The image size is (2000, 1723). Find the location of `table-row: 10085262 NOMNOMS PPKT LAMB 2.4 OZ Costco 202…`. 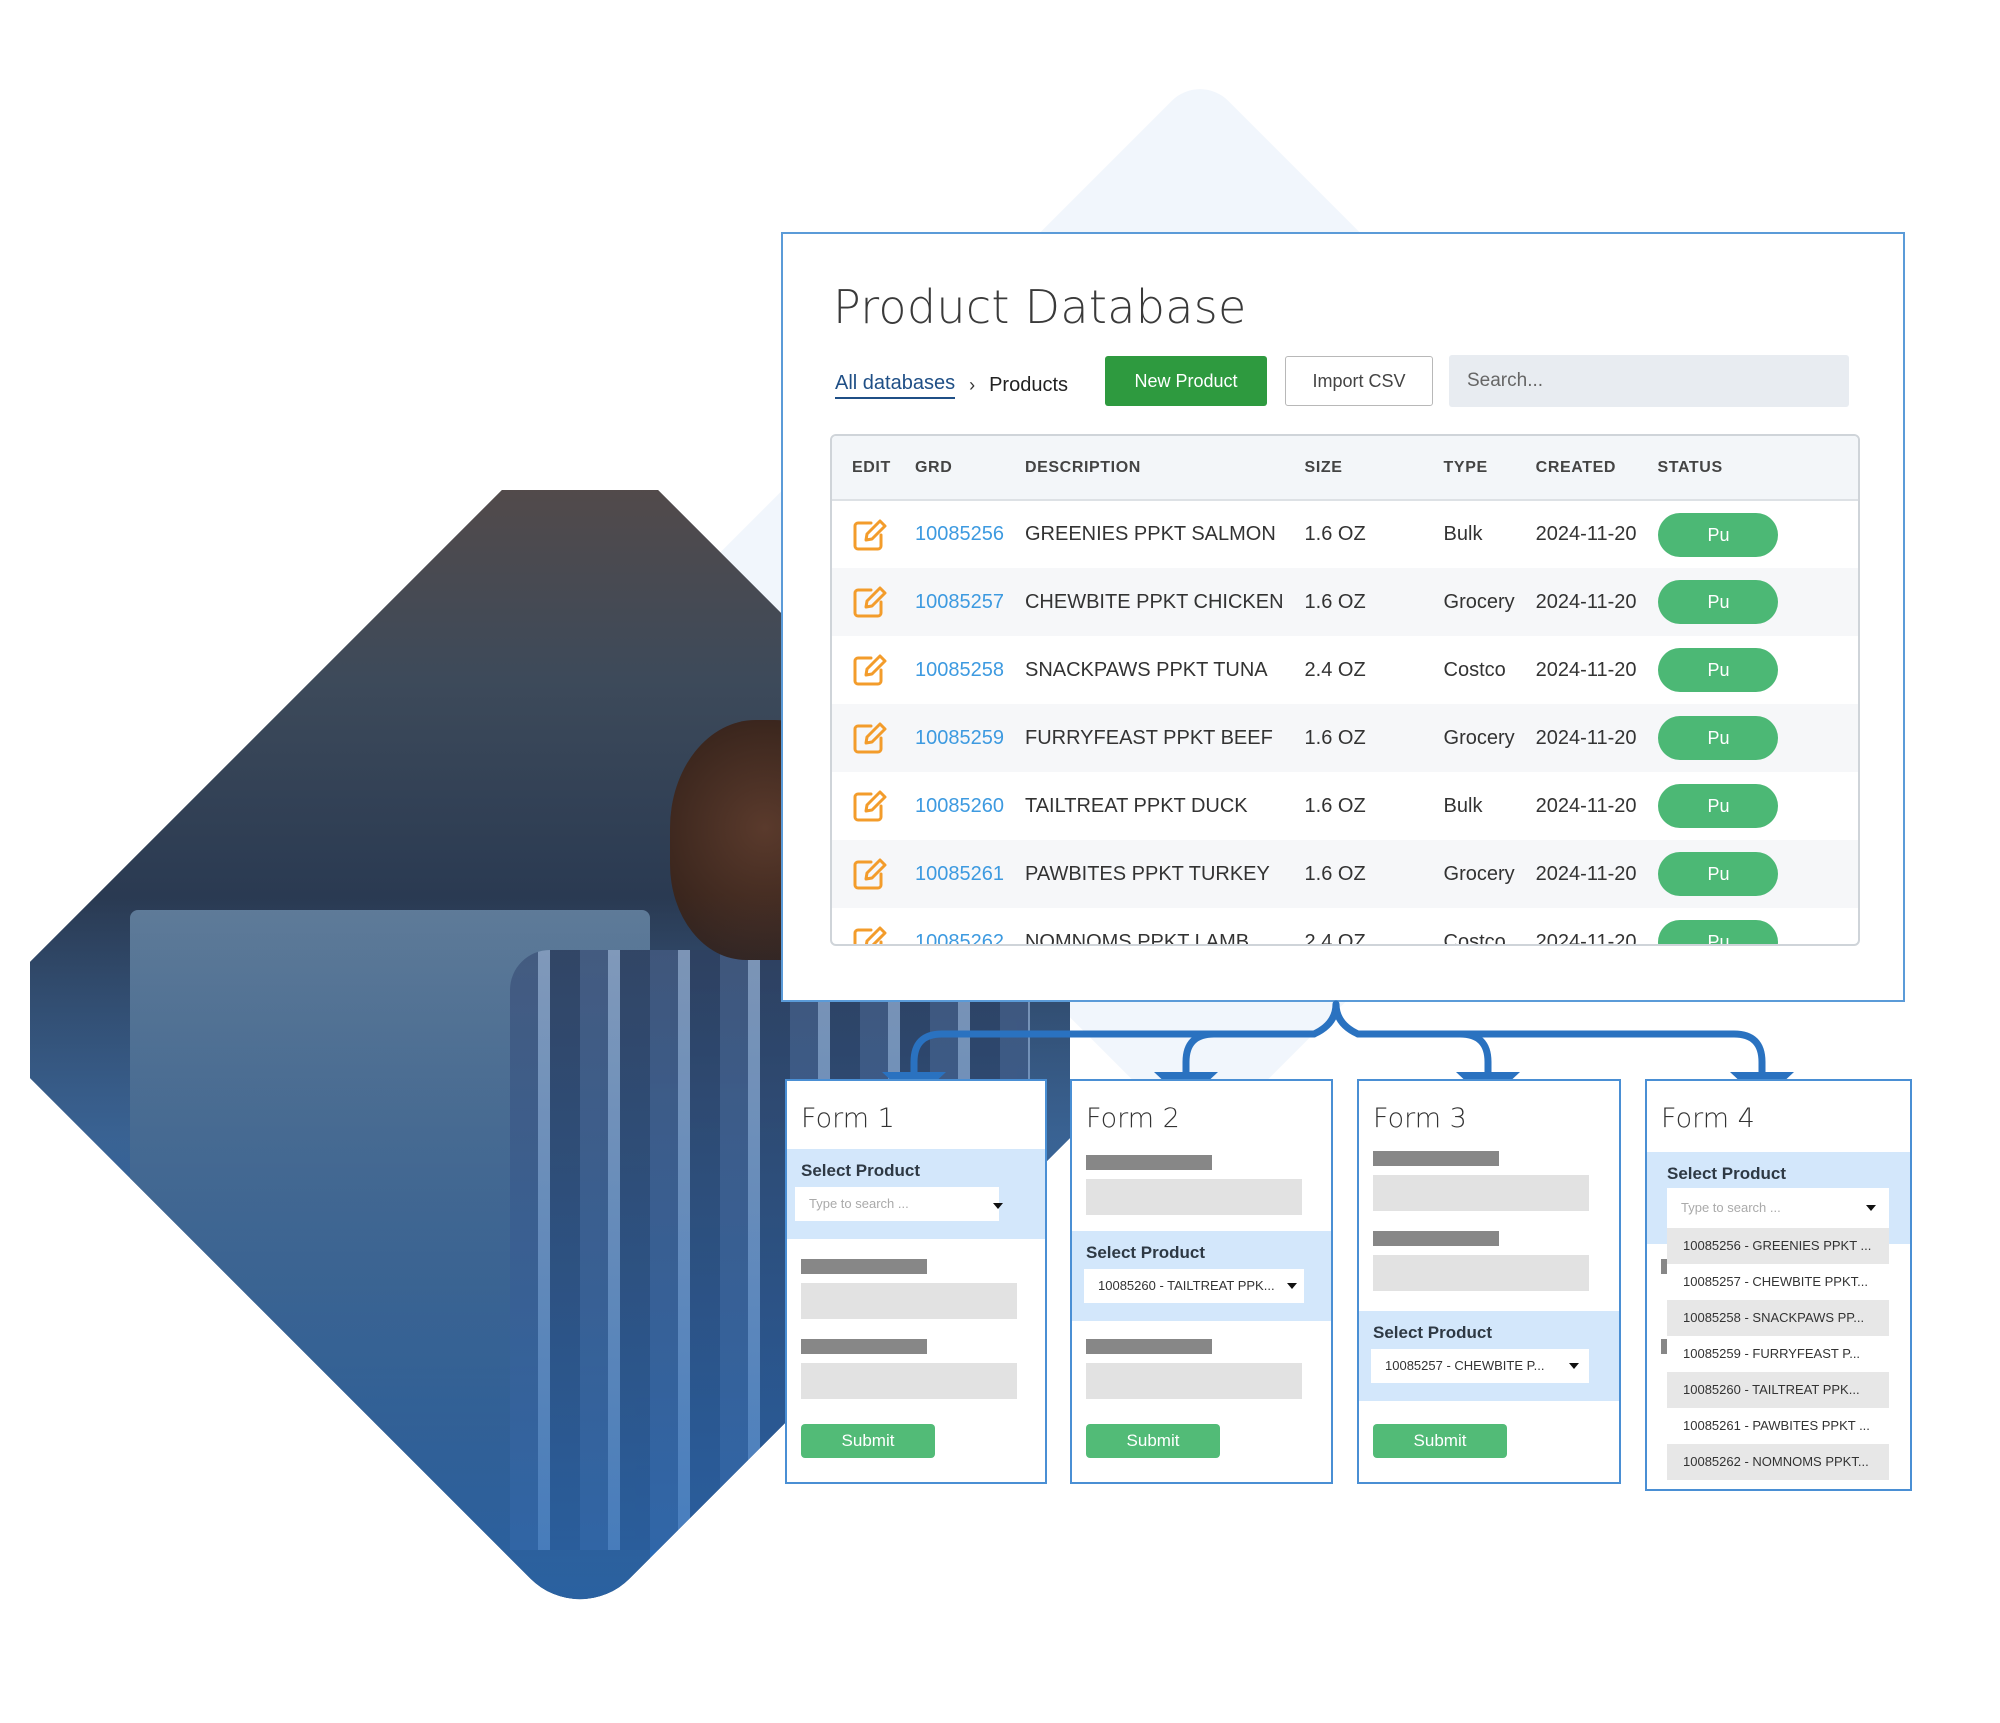

table-row: 10085262 NOMNOMS PPKT LAMB 2.4 OZ Costco 202… is located at coordinates (1345, 927).